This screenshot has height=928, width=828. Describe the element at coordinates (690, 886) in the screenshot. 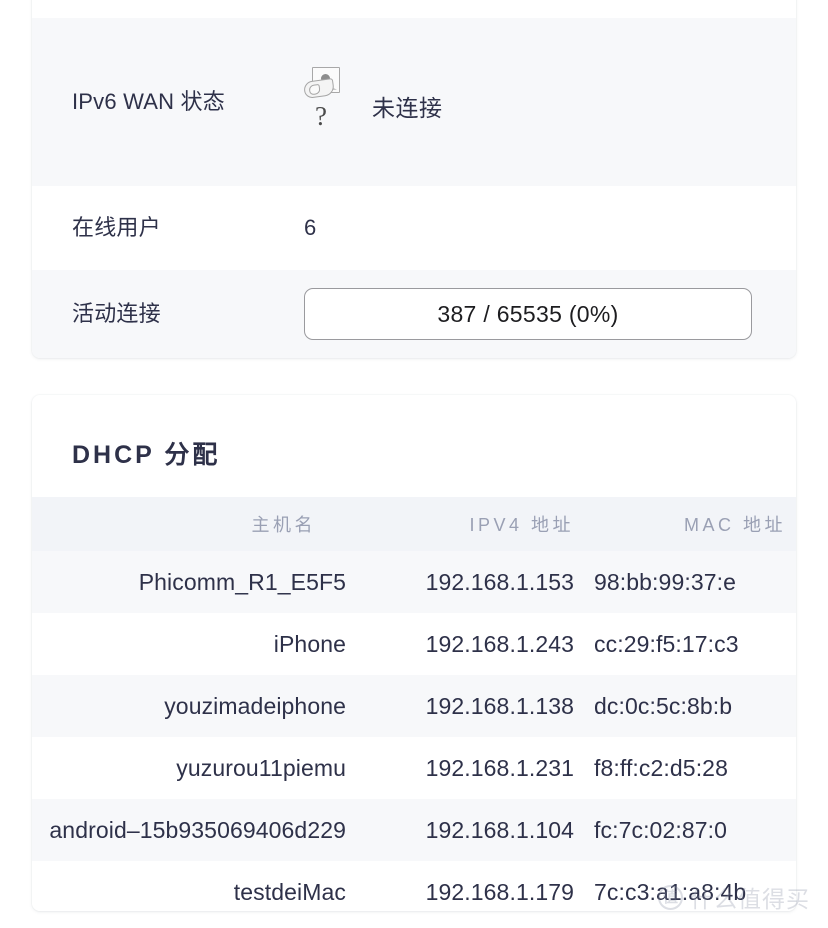

I see `cell-mac: 7c:c3:a1:a8:4b` at that location.